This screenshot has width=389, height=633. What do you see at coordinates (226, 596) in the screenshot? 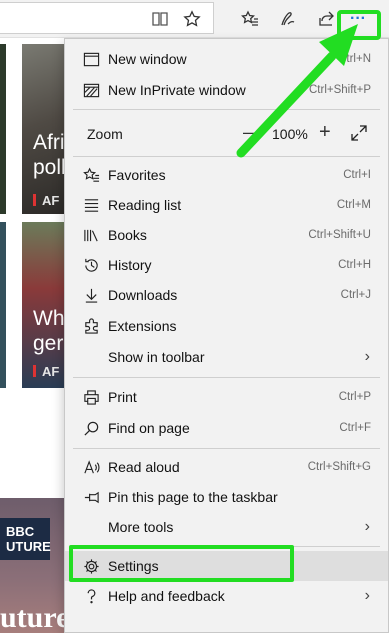
I see `menu-item-help: Help and feedback ›` at bounding box center [226, 596].